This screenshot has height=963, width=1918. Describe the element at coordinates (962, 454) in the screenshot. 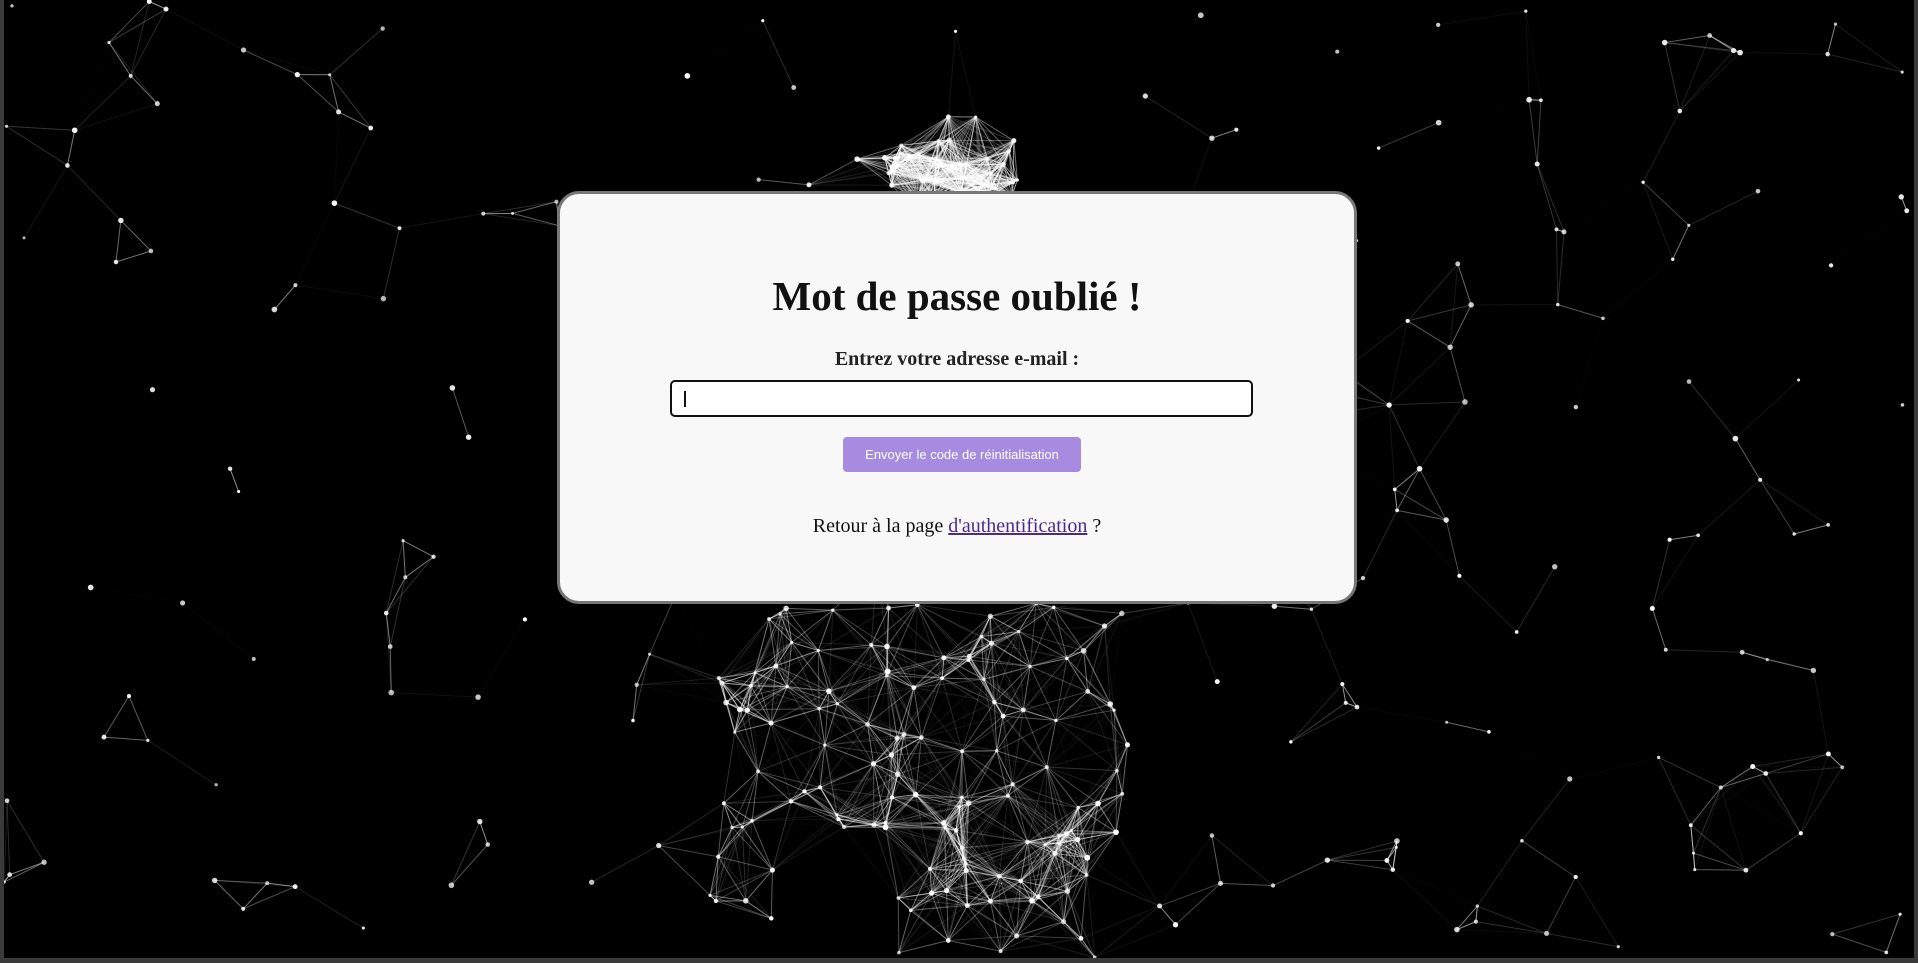

I see `send-reset-code-button: Envoyer le code de réinitialisation` at that location.